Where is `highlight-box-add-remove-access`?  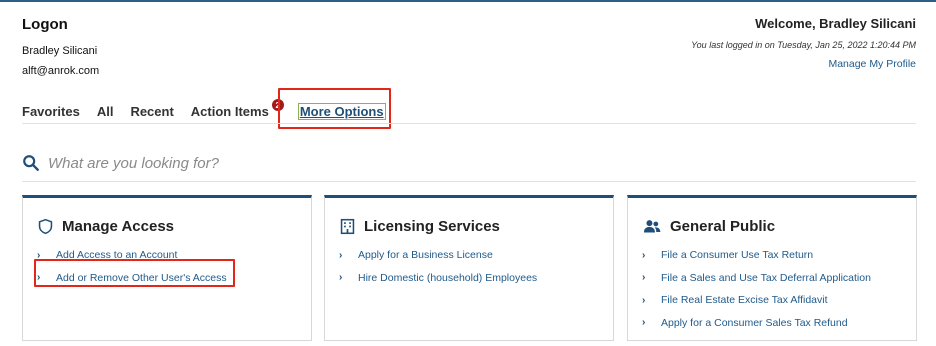 highlight-box-add-remove-access is located at coordinates (134, 273).